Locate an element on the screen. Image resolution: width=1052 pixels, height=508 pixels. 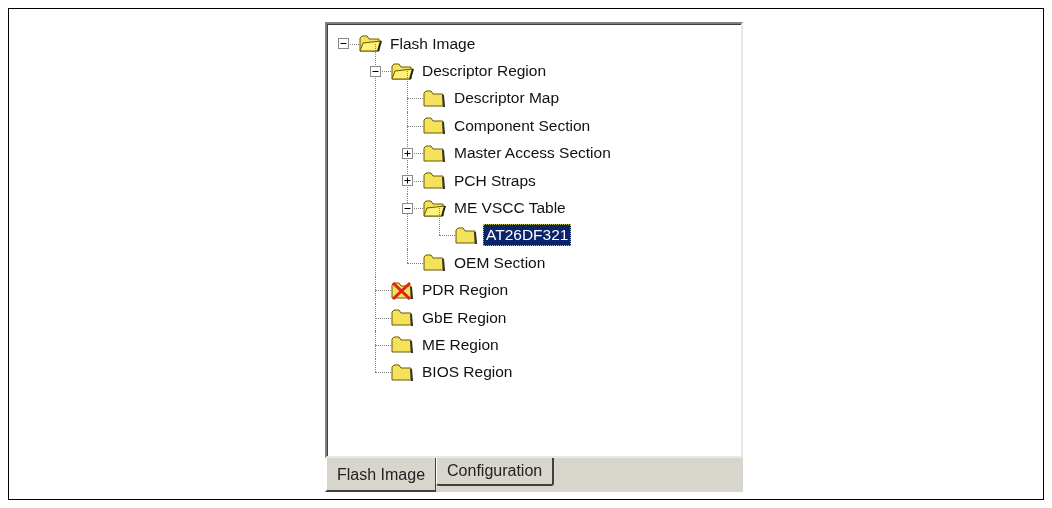
tree-item: OEM Section is located at coordinates (500, 262).